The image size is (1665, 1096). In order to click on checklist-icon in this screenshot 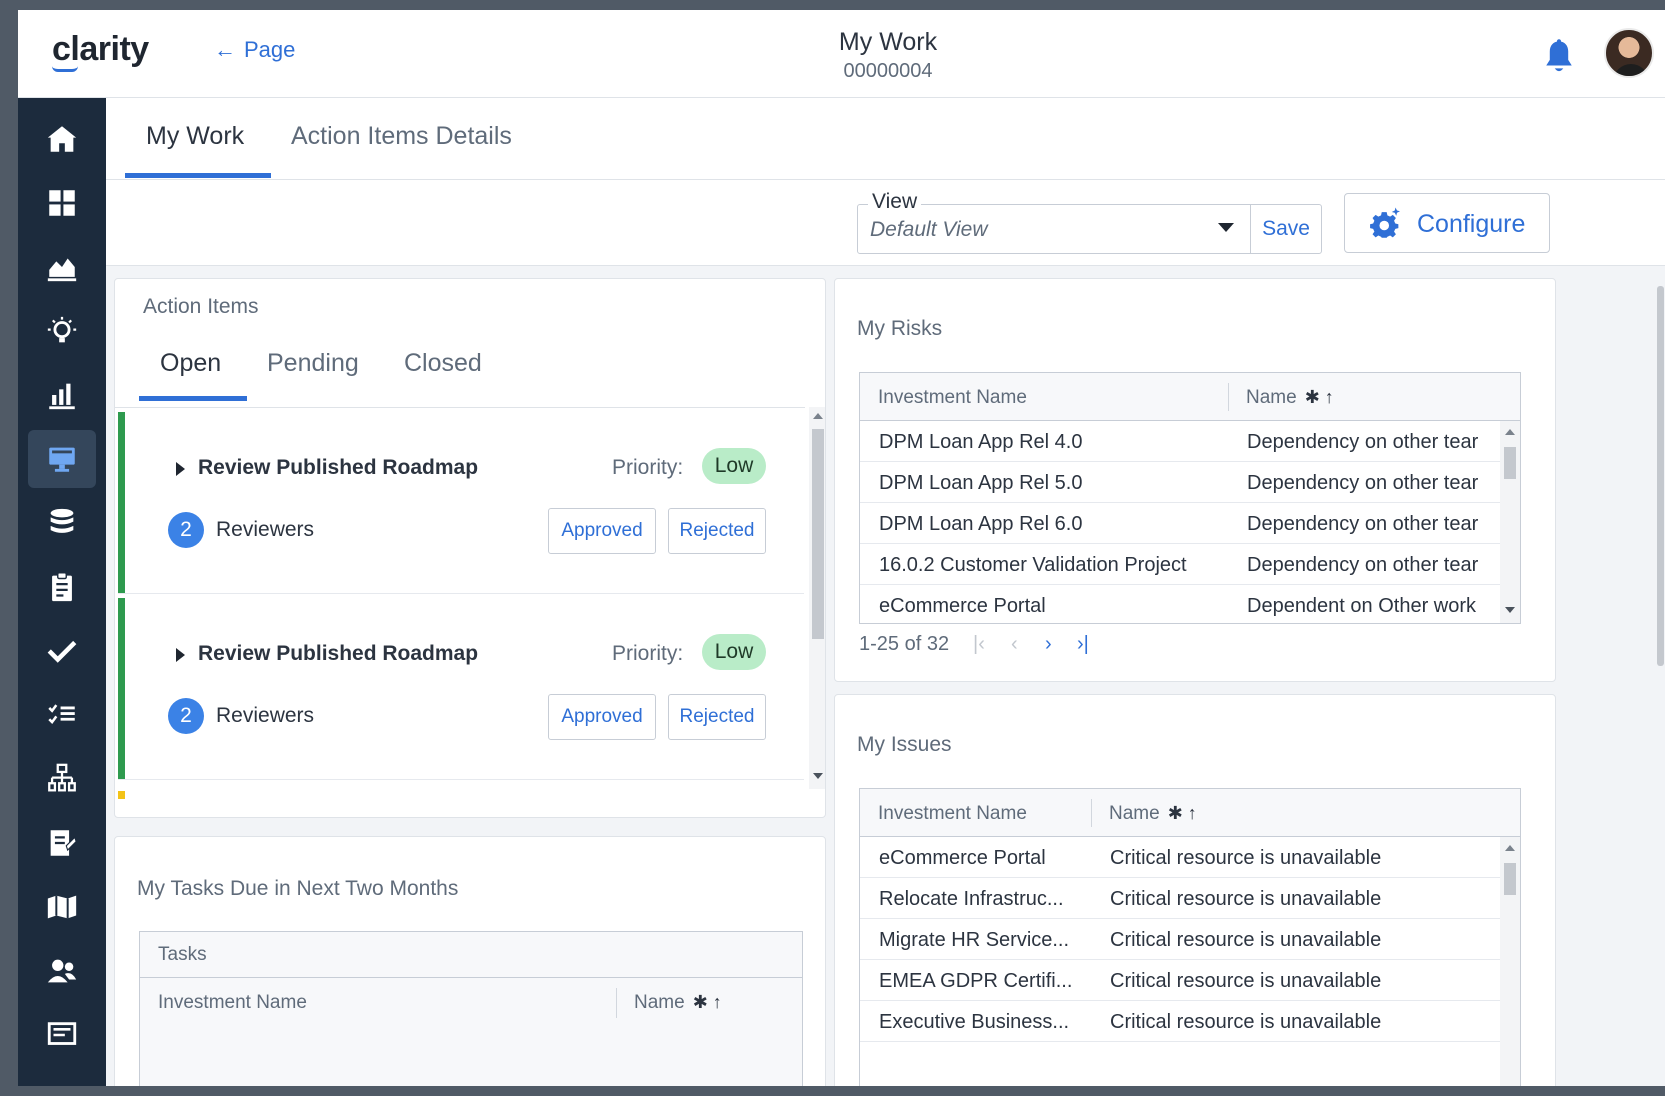, I will do `click(61, 714)`.